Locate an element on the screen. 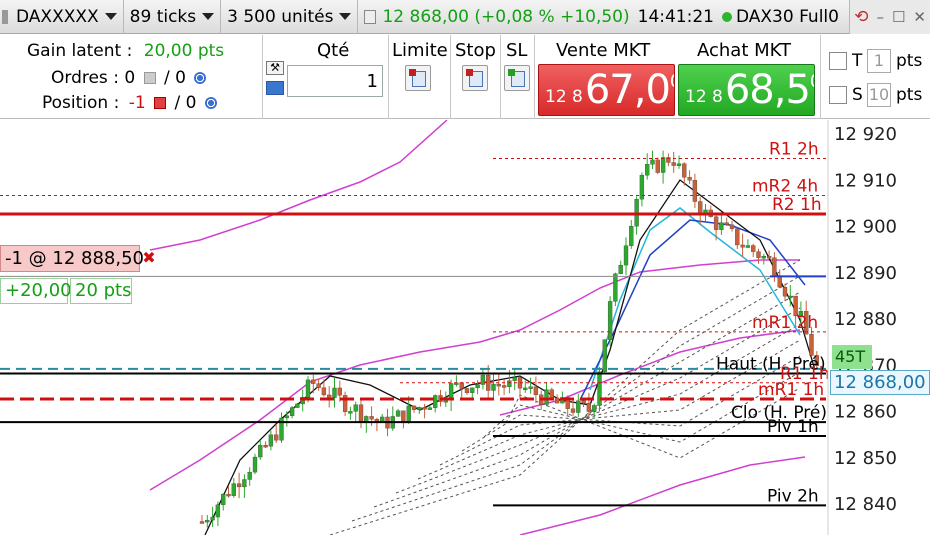  refresh-icon: ⟲ is located at coordinates (861, 17).